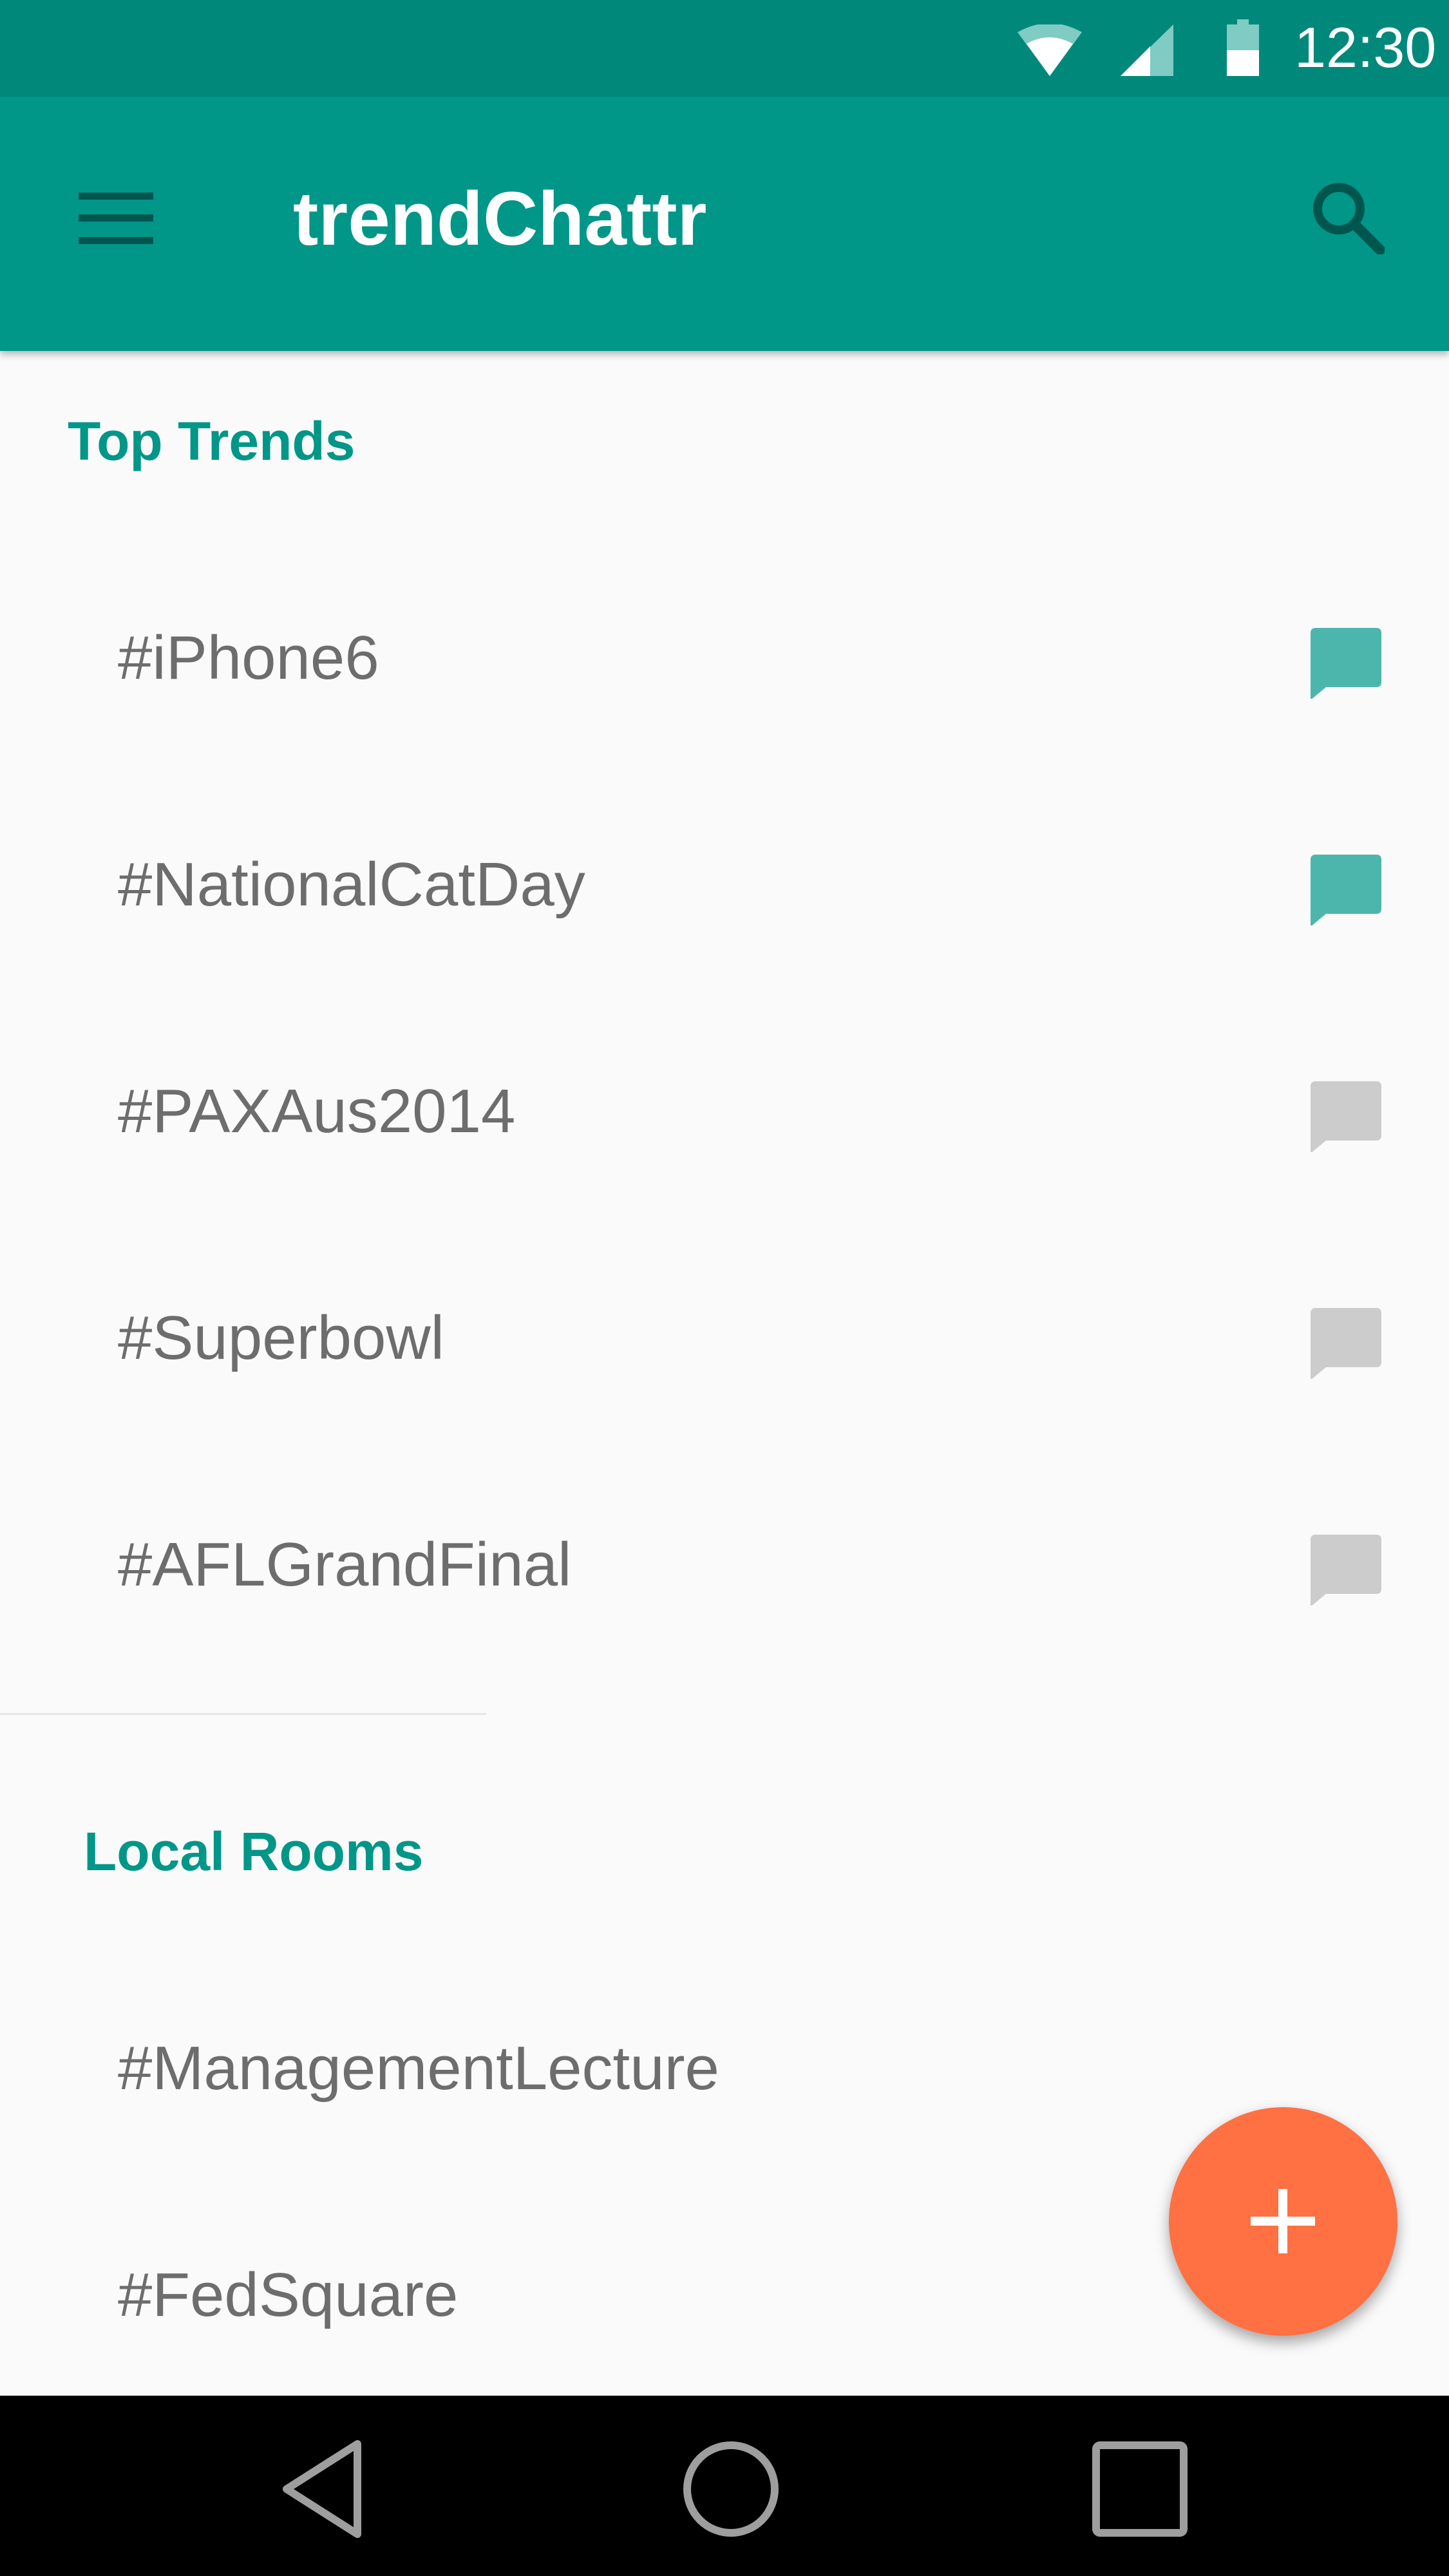 Image resolution: width=1449 pixels, height=2576 pixels. Describe the element at coordinates (243, 1714) in the screenshot. I see `section-divider` at that location.